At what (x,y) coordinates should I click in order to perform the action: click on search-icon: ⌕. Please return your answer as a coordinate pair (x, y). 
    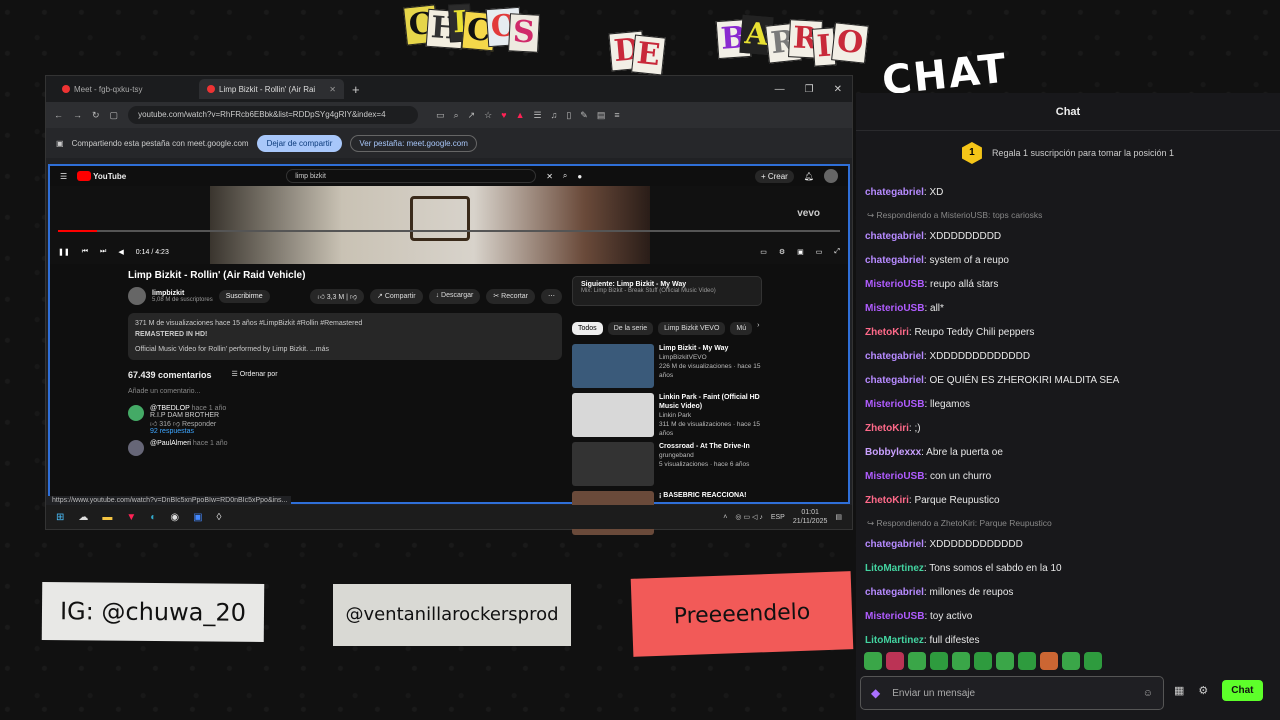
    Looking at the image, I should click on (565, 176).